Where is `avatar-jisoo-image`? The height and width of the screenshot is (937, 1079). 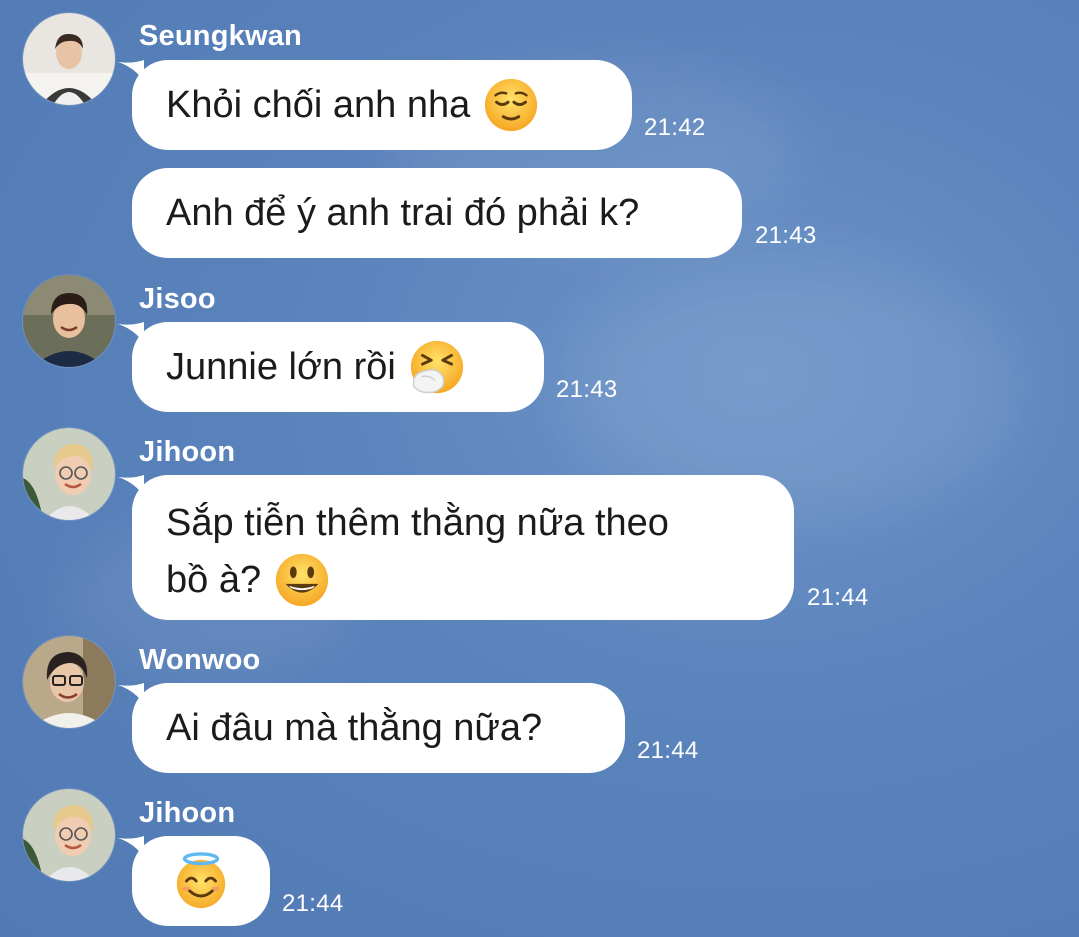 avatar-jisoo-image is located at coordinates (69, 321).